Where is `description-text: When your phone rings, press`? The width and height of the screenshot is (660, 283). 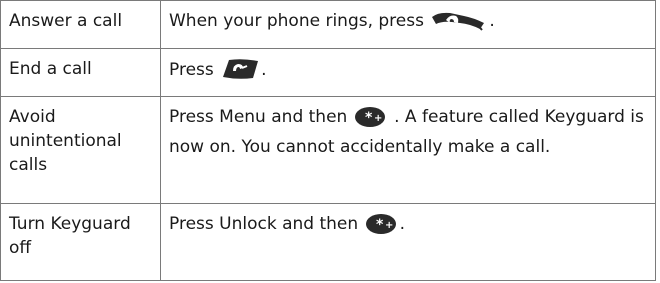
description-text: When your phone rings, press is located at coordinates (299, 21).